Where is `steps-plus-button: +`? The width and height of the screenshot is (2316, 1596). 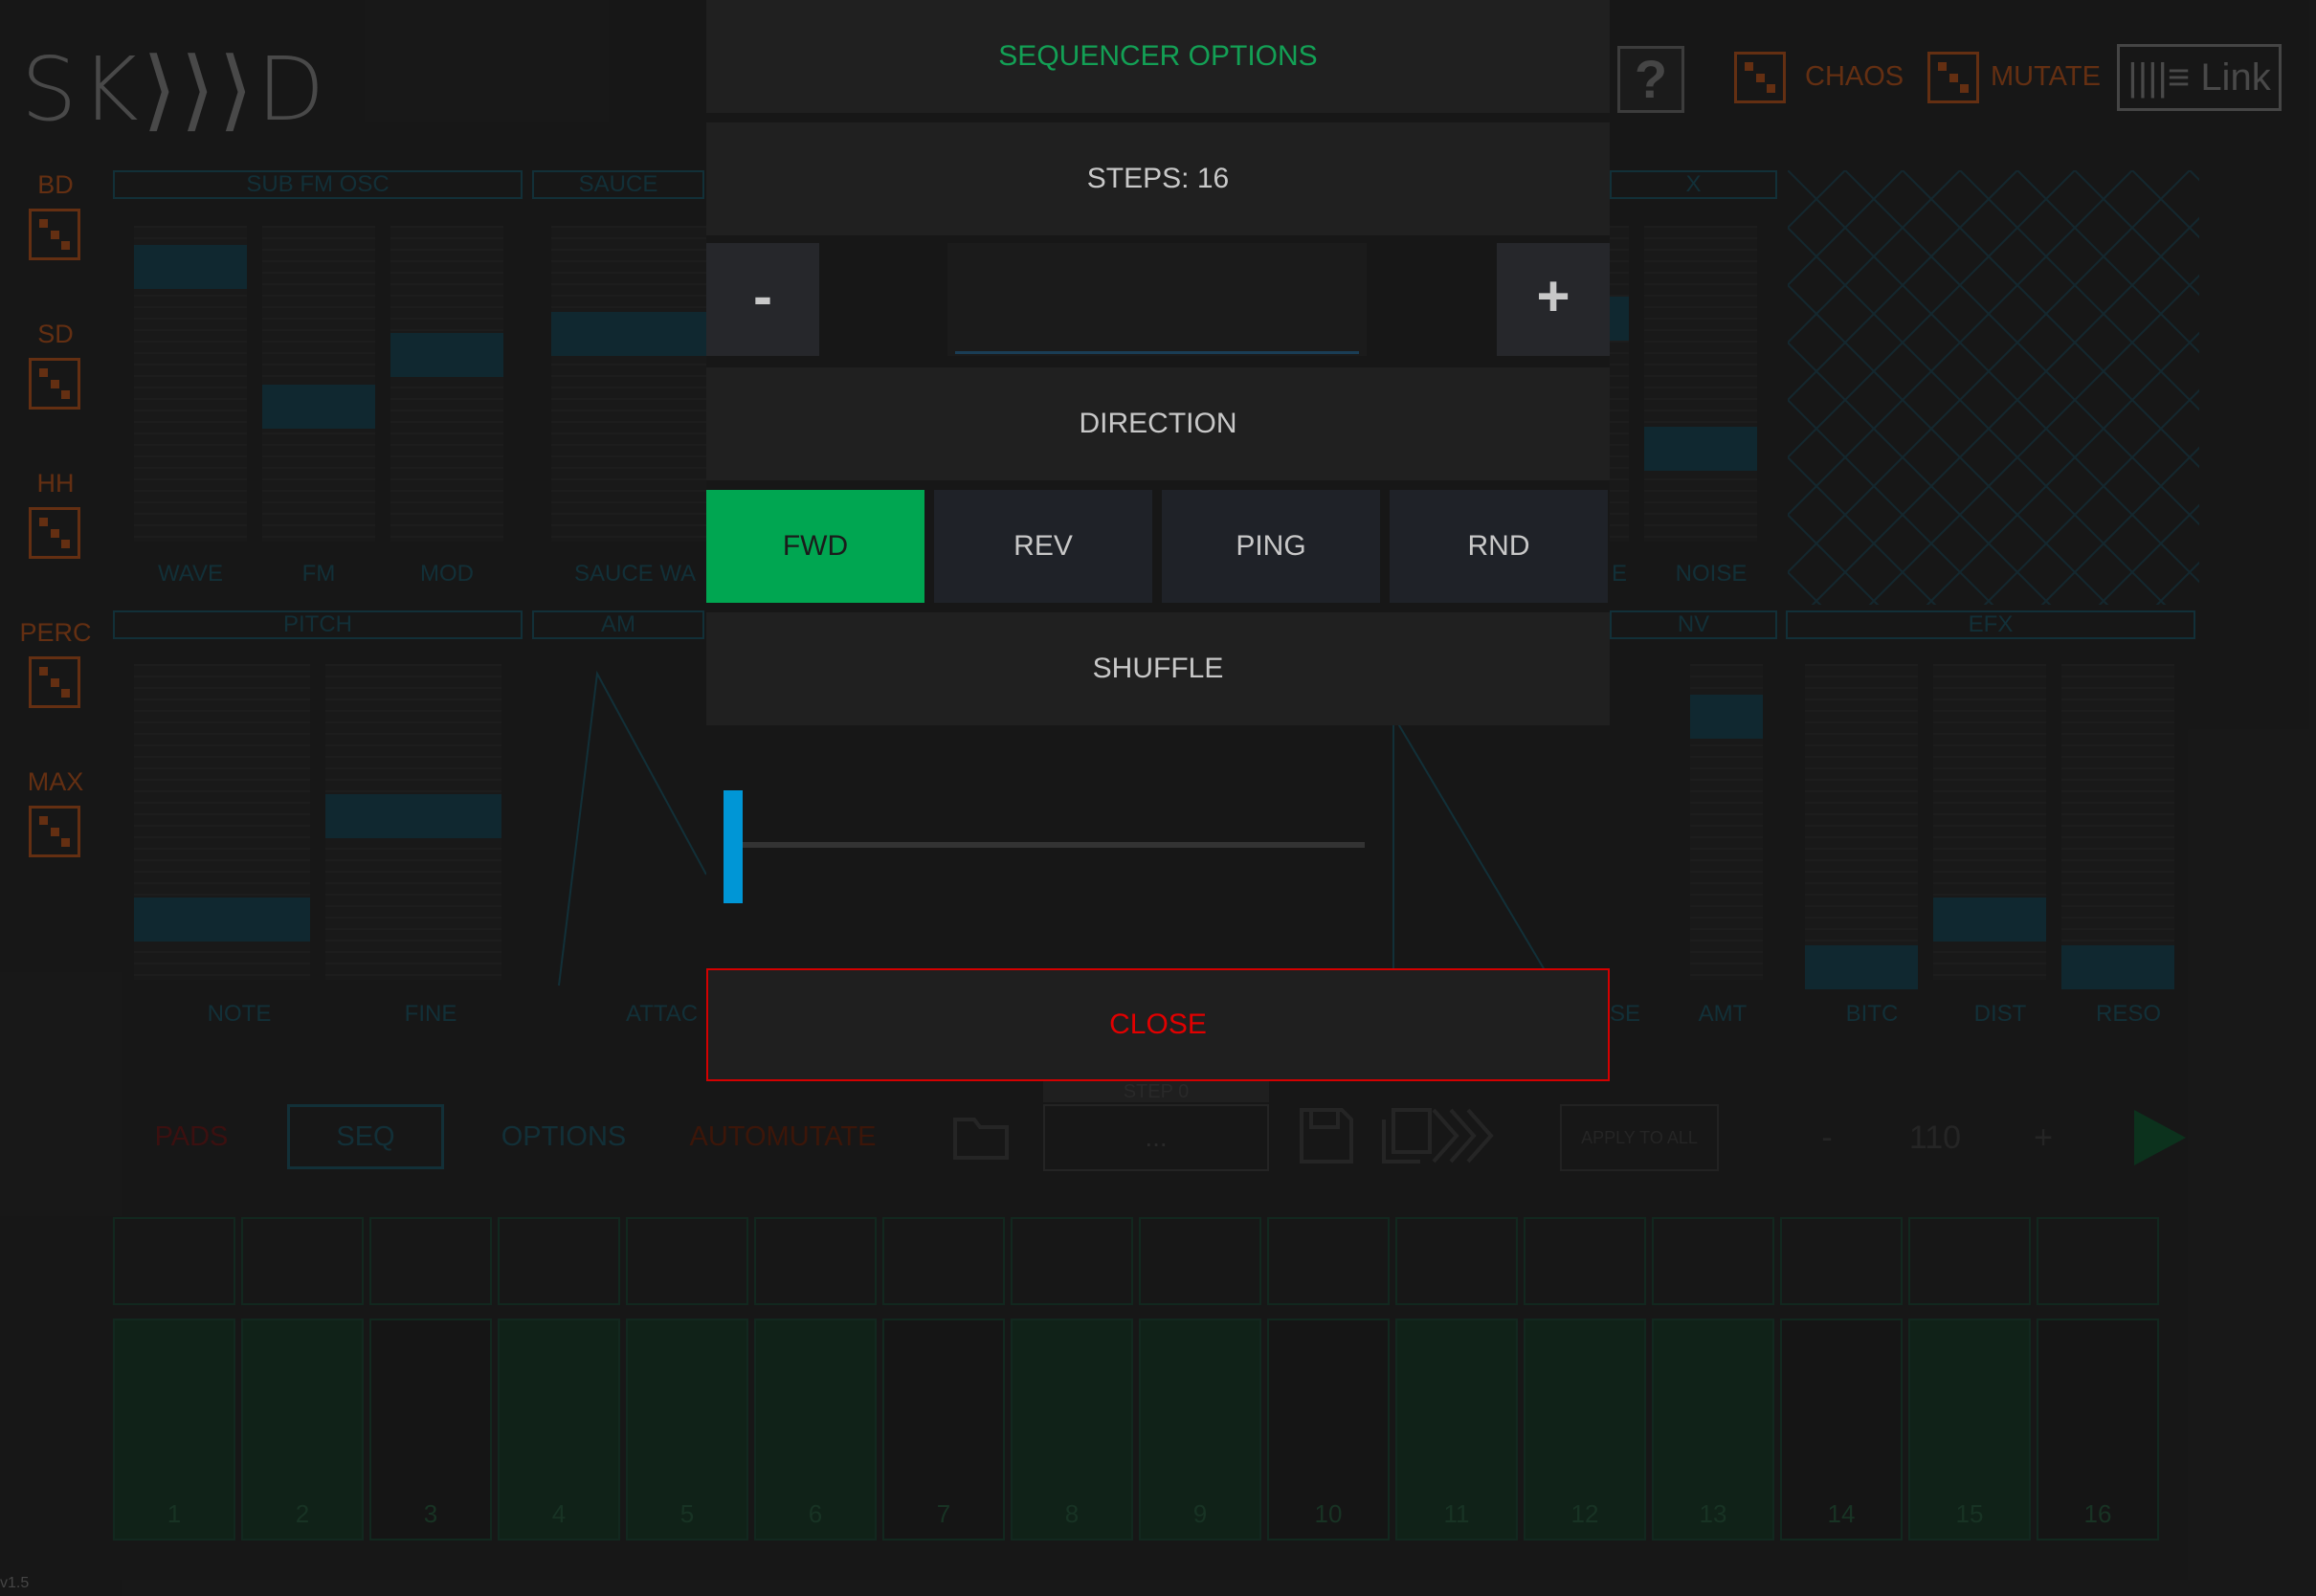
steps-plus-button: + is located at coordinates (1554, 299).